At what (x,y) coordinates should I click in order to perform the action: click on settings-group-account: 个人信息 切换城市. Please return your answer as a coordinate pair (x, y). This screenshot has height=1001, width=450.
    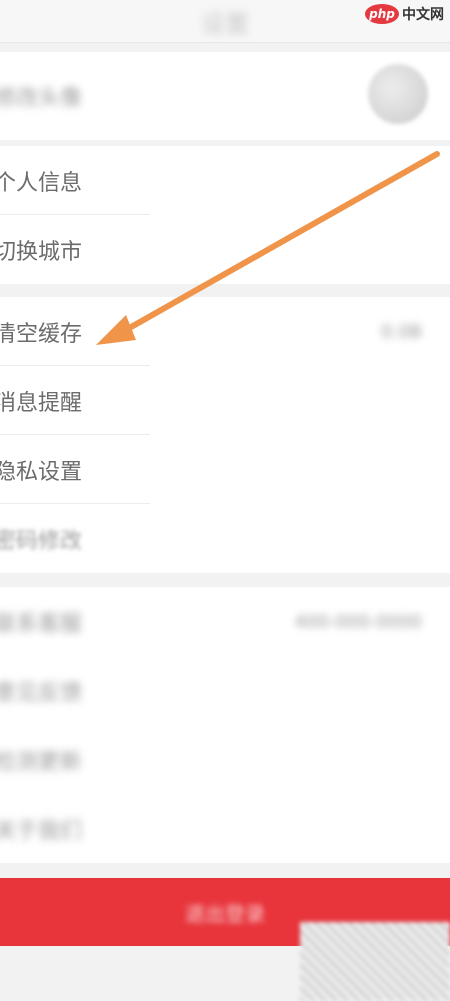
    Looking at the image, I should click on (225, 215).